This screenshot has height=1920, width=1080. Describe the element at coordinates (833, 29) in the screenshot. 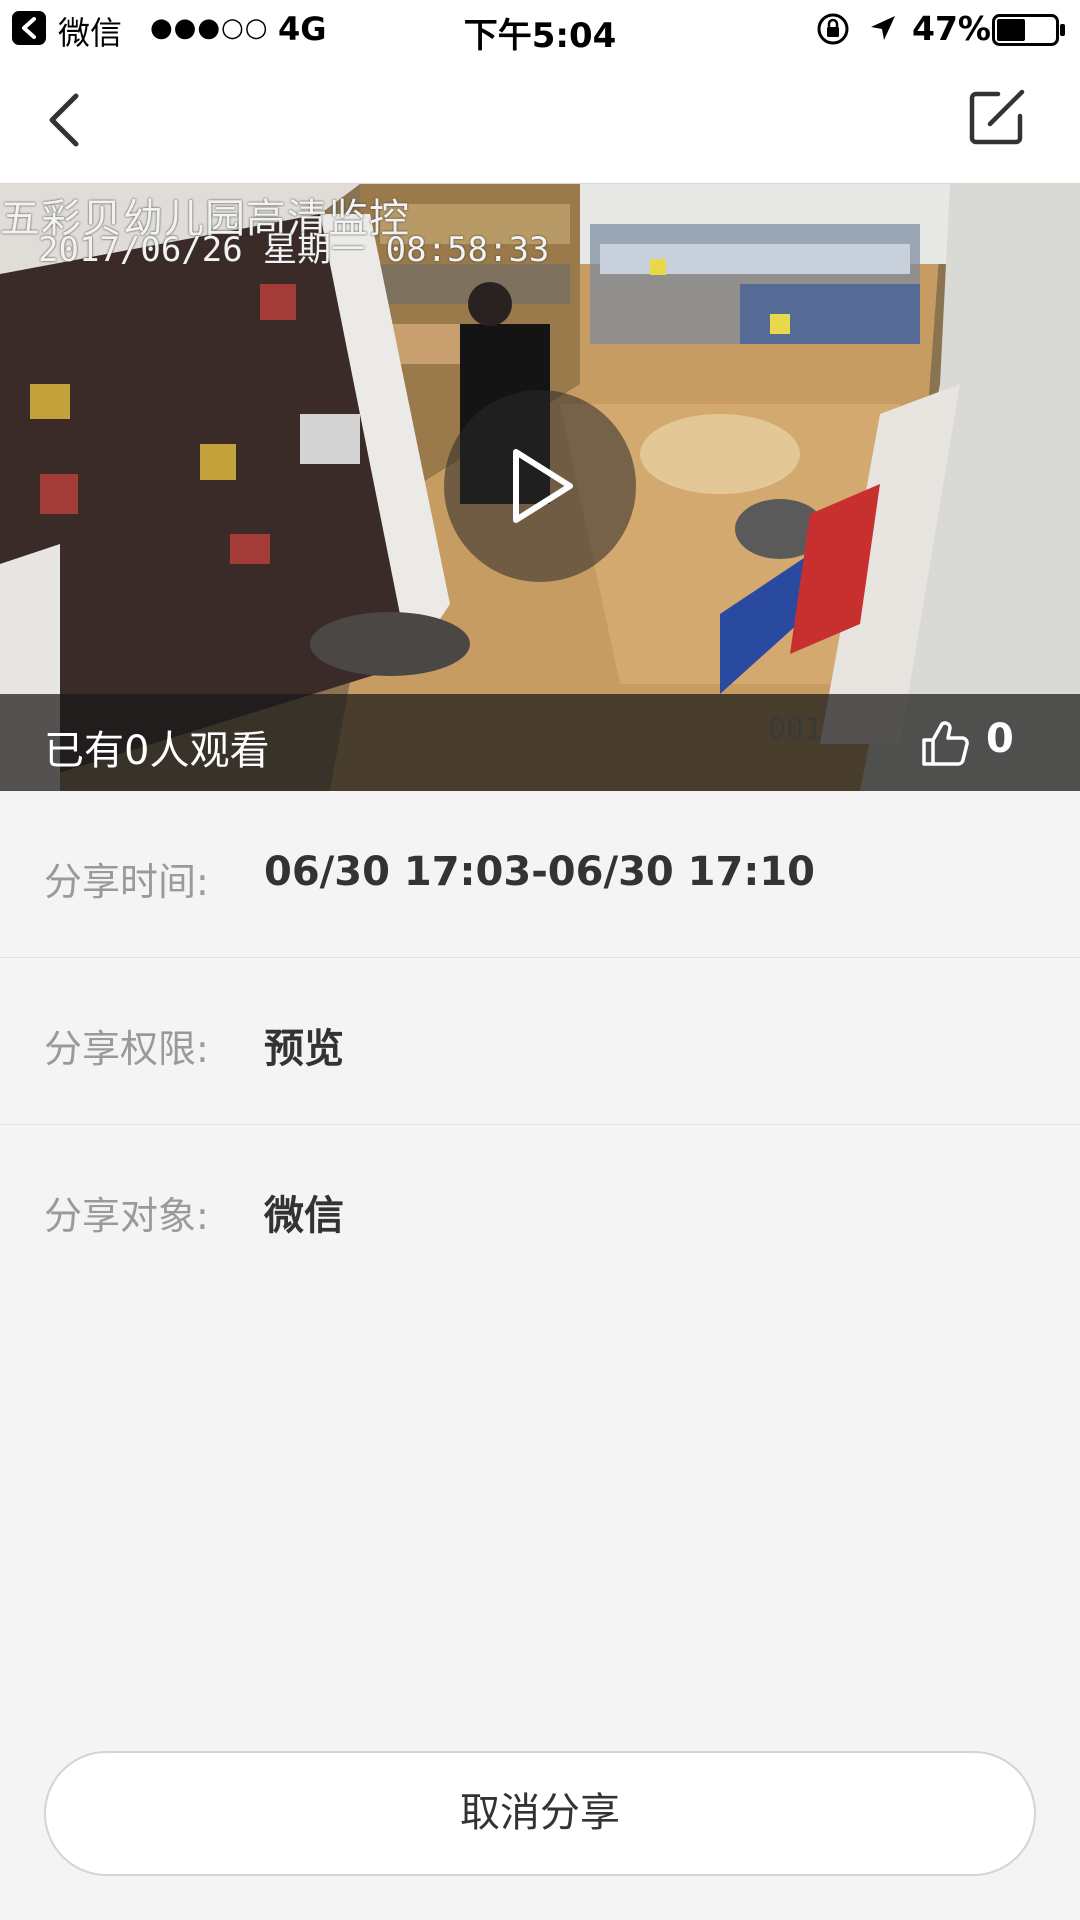

I see `rotation-lock-icon` at that location.